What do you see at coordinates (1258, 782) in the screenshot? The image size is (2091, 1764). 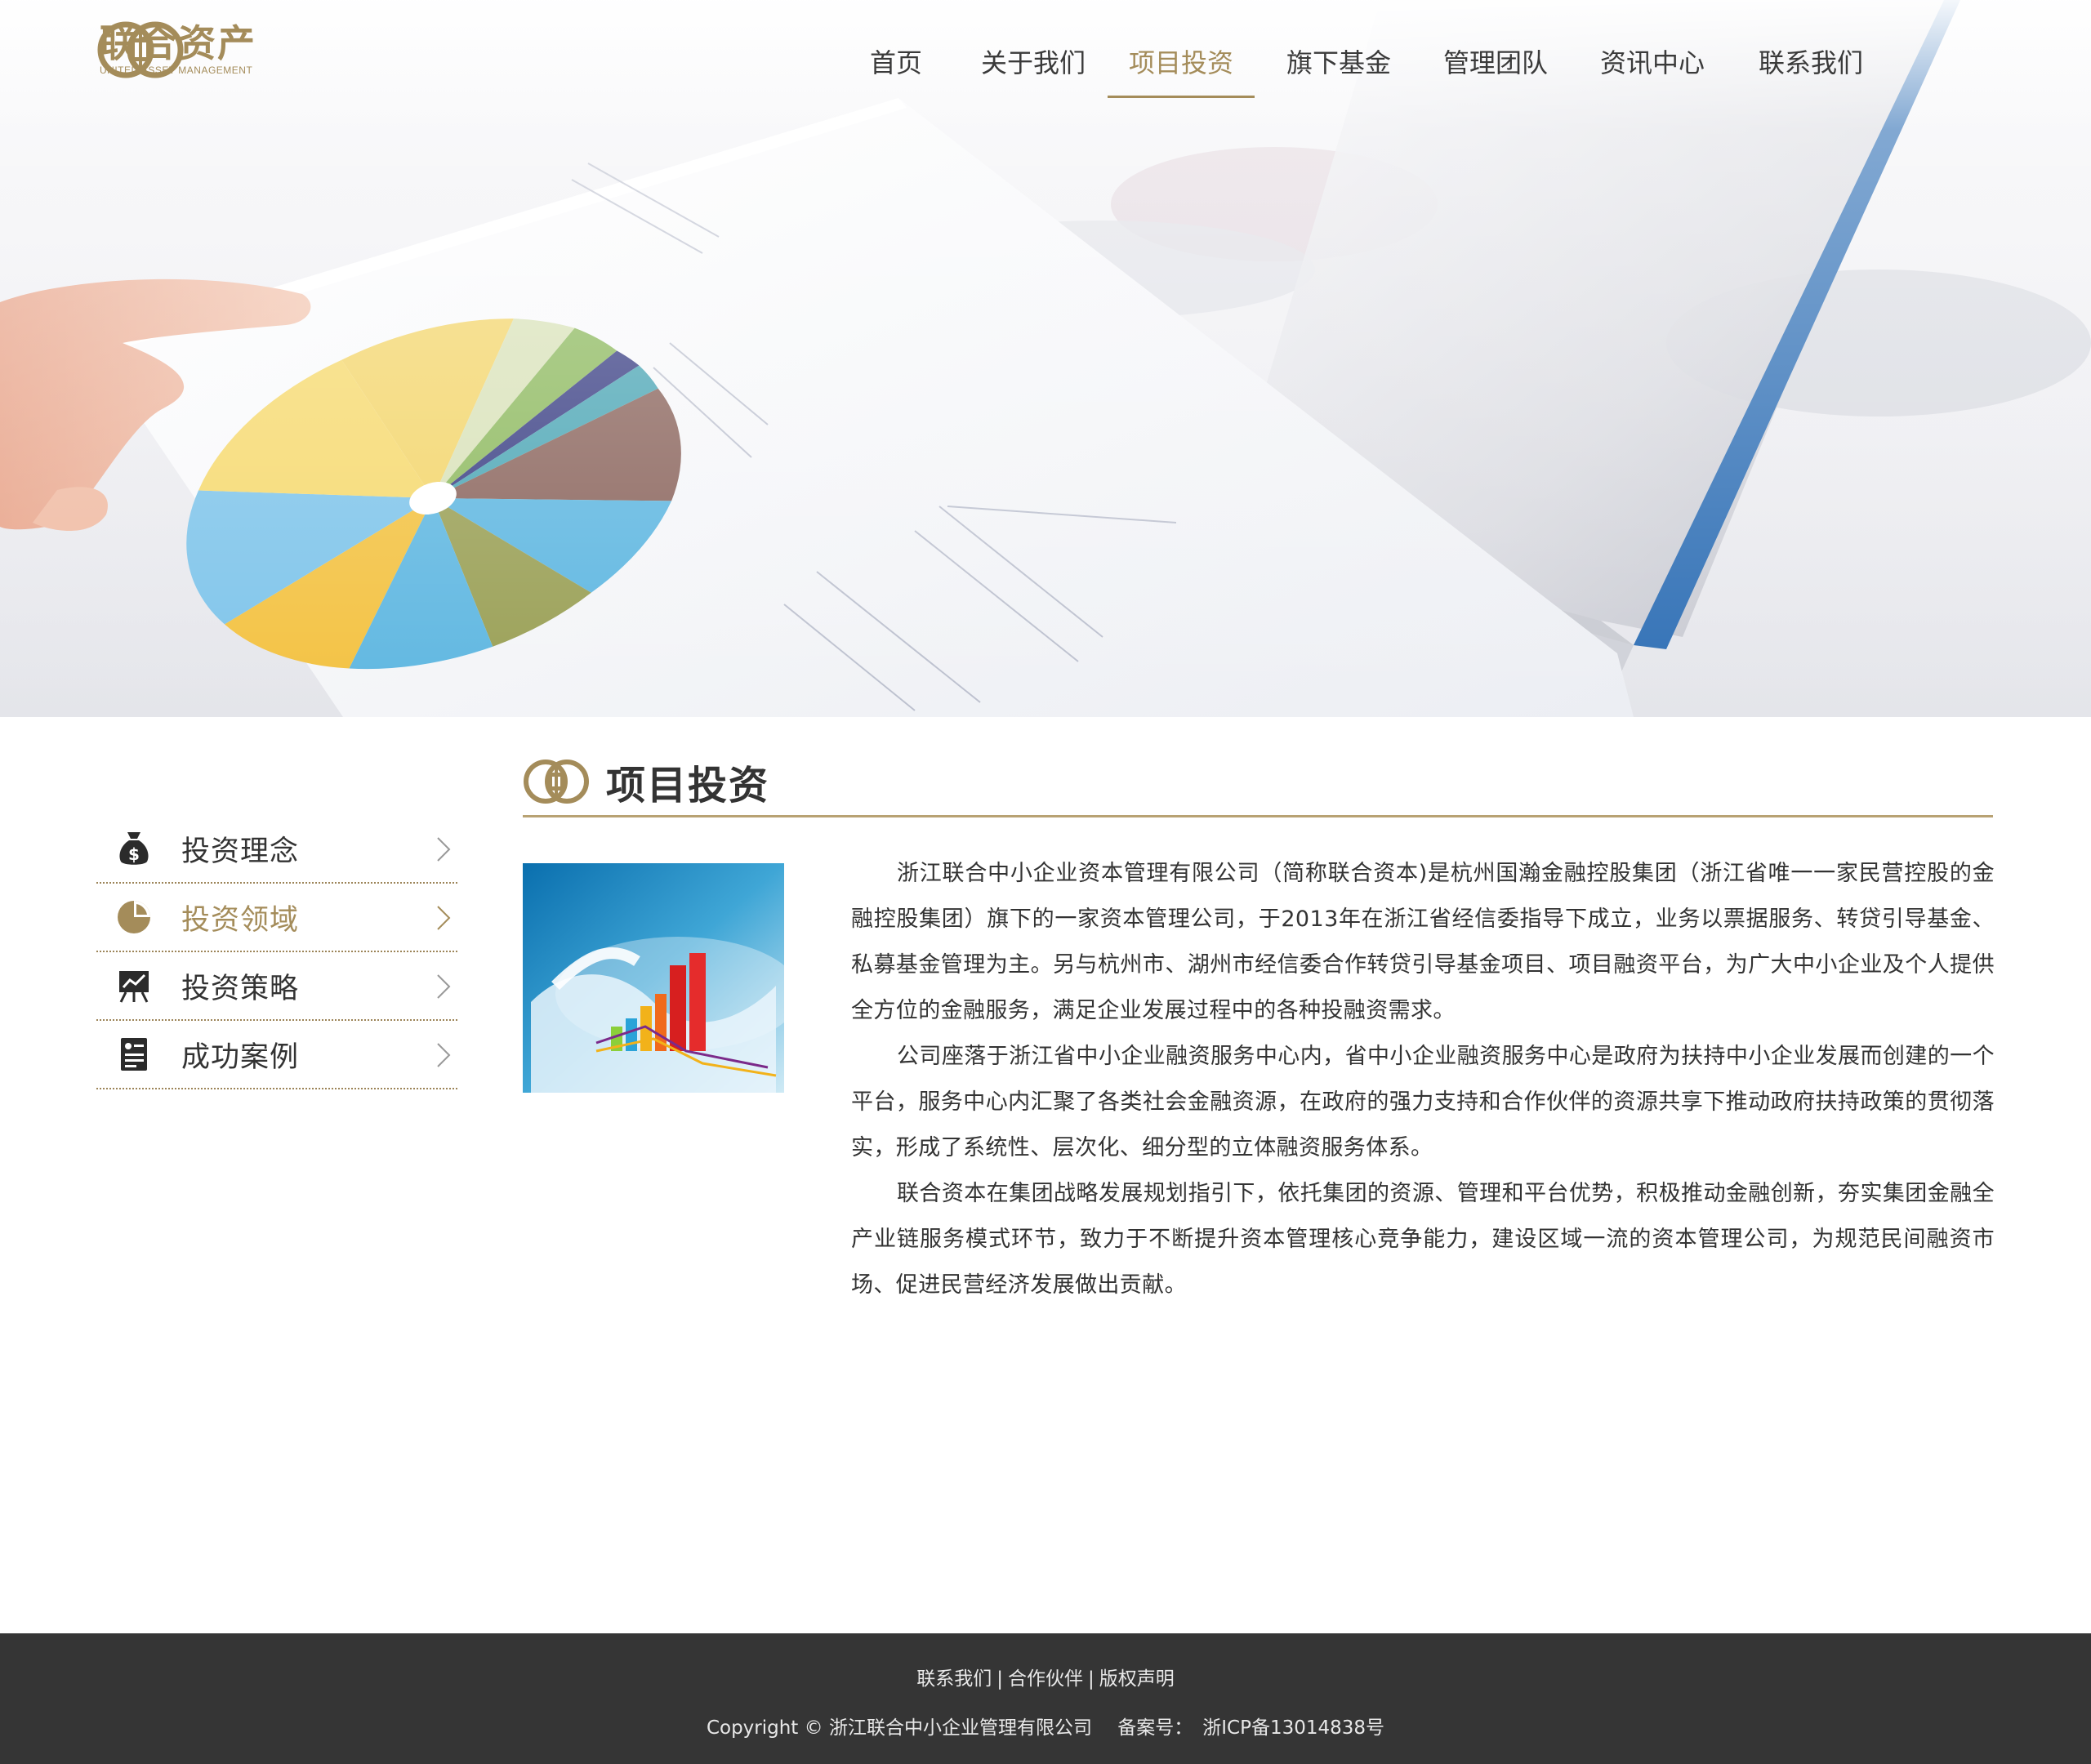 I see `section-header: 项目投资` at bounding box center [1258, 782].